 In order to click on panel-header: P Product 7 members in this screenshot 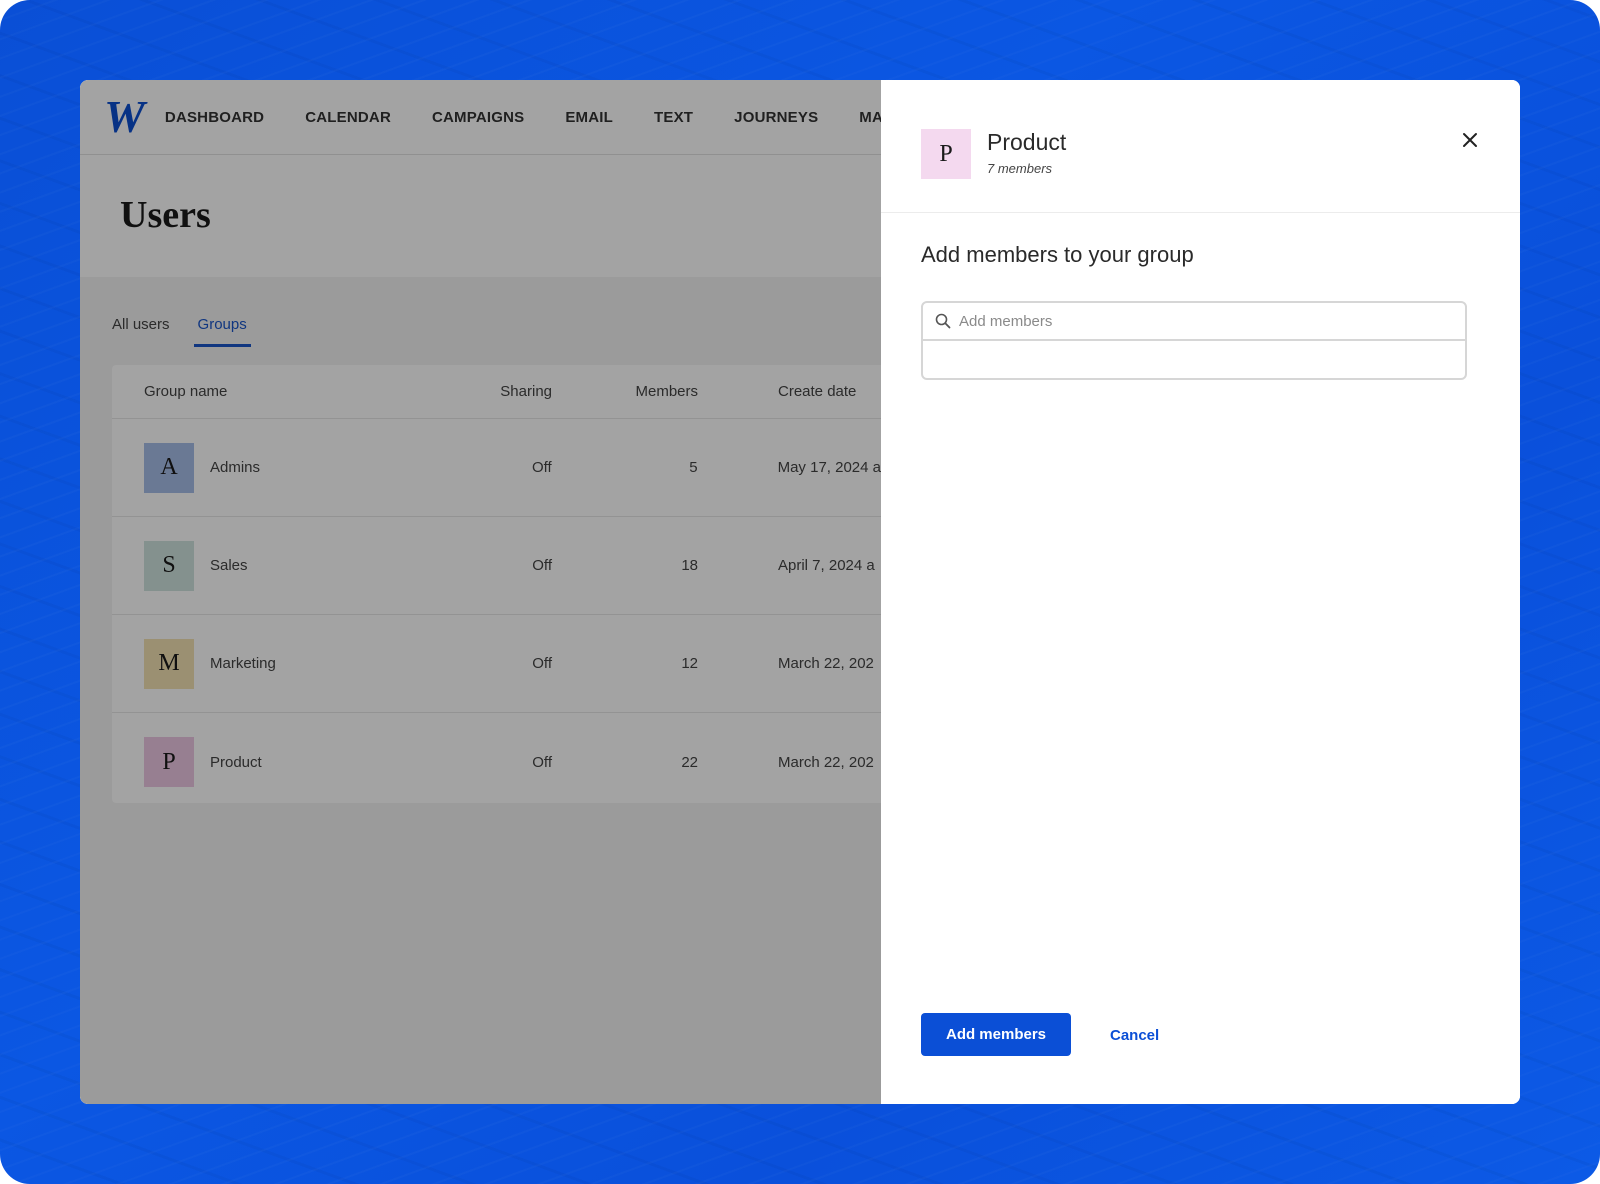, I will do `click(1200, 146)`.